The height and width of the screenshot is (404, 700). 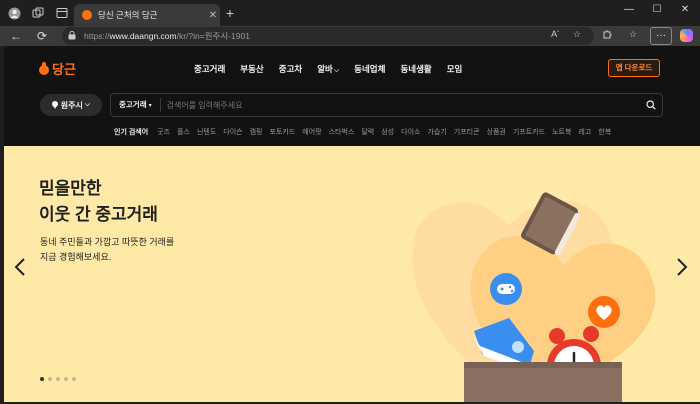 I want to click on new-tab-button: +, so click(x=230, y=13).